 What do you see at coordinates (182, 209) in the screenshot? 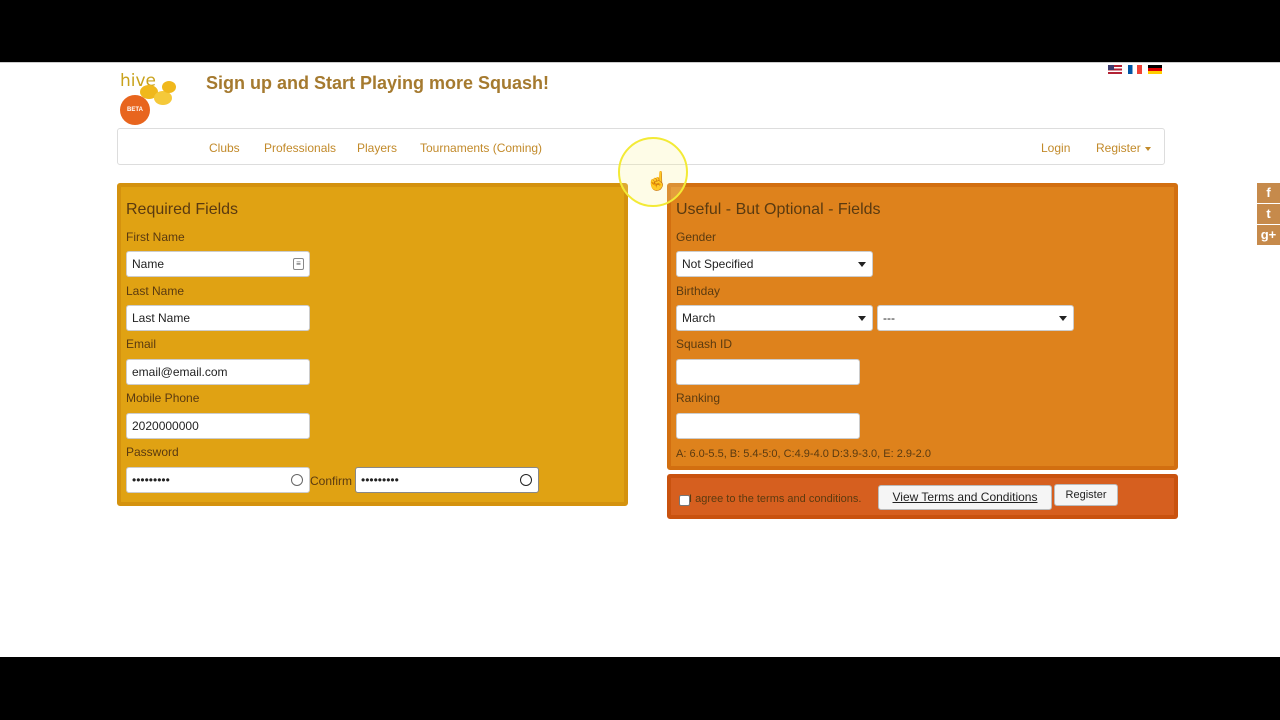
I see `required-panel-title: Required Fields` at bounding box center [182, 209].